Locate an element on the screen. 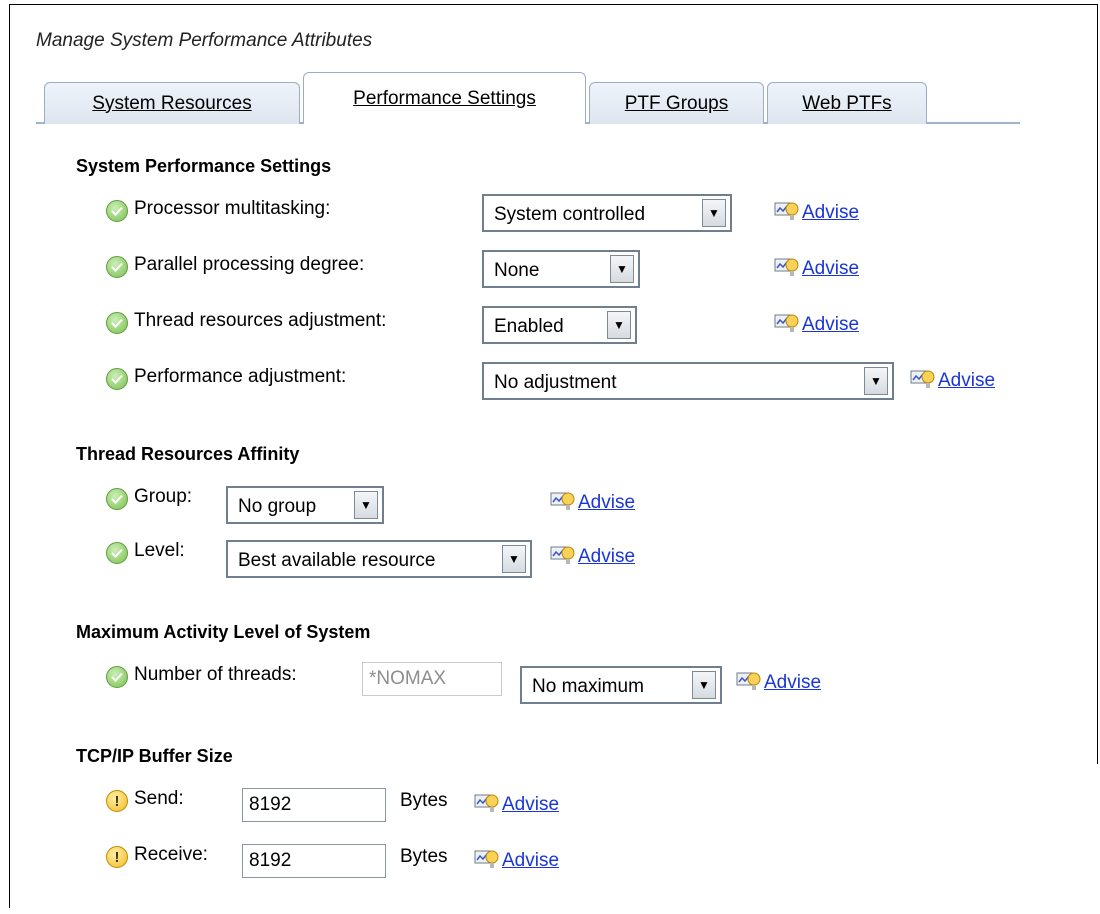 This screenshot has height=914, width=1100. parallel-processing-label: Parallel processing degree: is located at coordinates (249, 264).